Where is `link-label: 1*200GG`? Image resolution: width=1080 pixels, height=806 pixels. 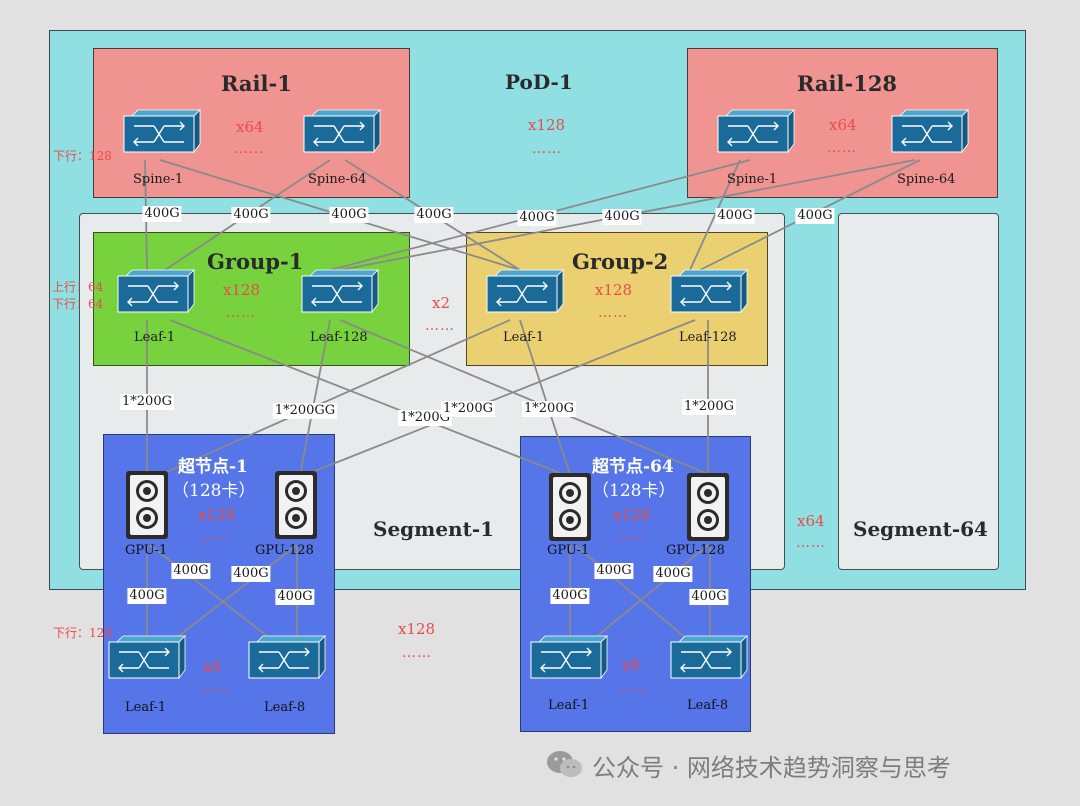 link-label: 1*200GG is located at coordinates (305, 411).